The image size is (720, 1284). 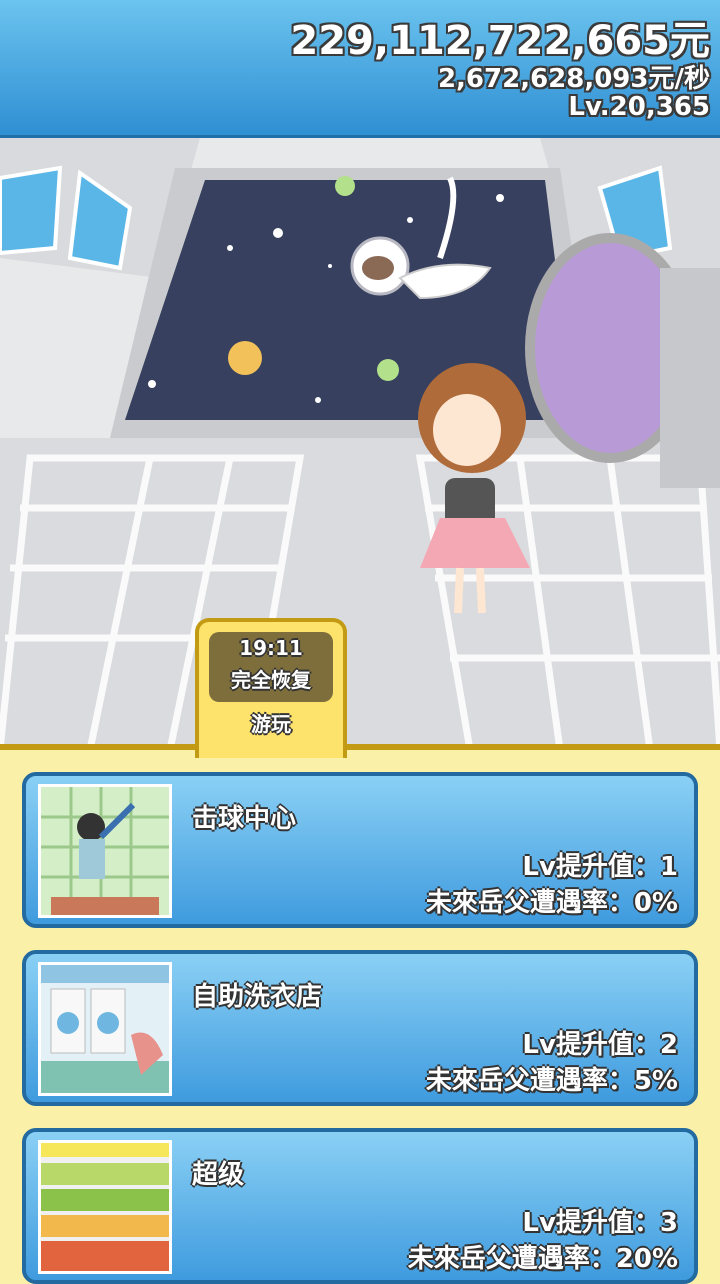 I want to click on level-increase-value: Lv提升值：2, so click(x=600, y=1045).